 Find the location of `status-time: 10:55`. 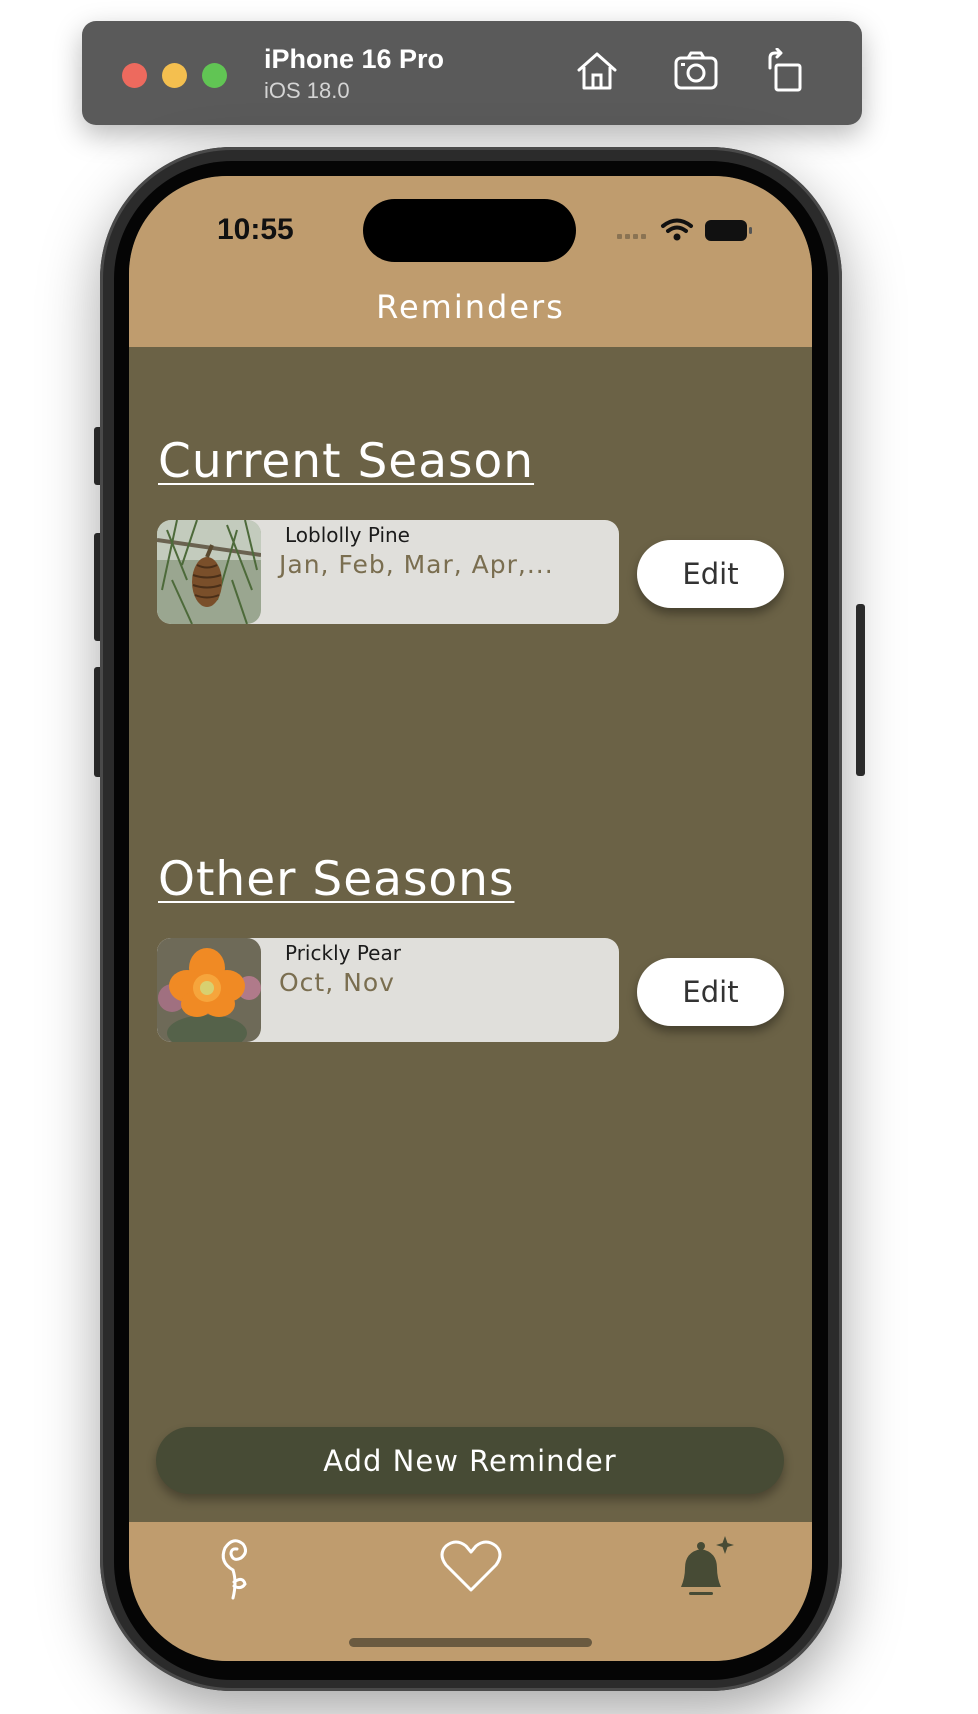

status-time: 10:55 is located at coordinates (255, 229).